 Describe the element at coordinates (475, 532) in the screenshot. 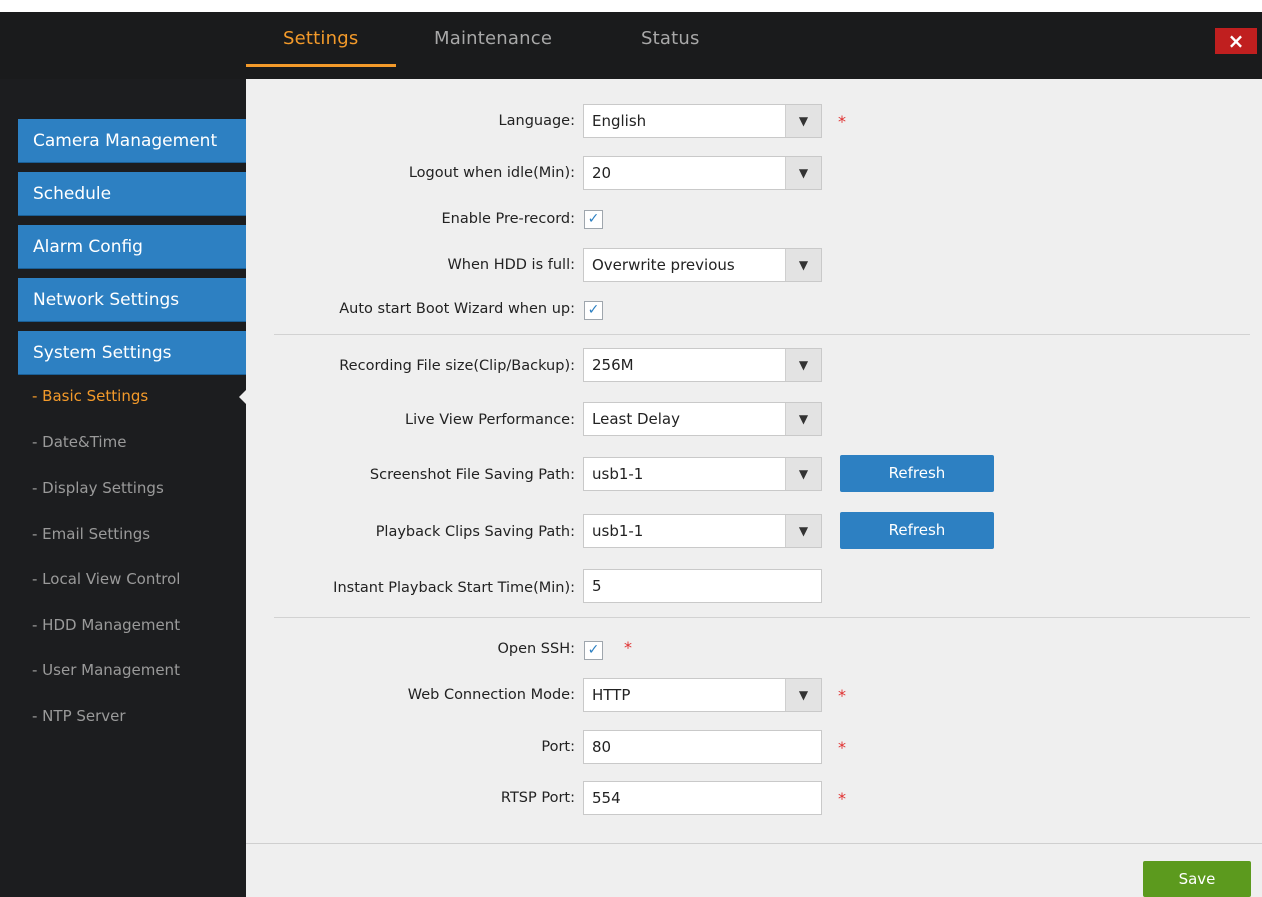

I see `playback-path-label: Playback Clips Saving Path:` at that location.